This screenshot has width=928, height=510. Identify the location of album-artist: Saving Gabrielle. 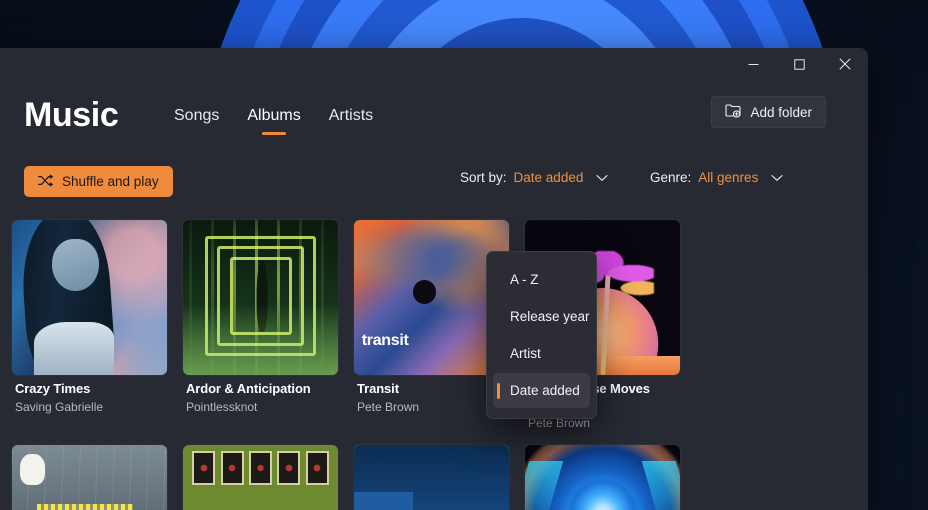
(59, 406).